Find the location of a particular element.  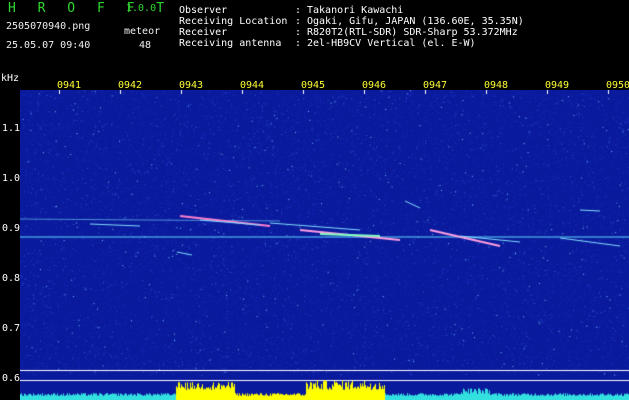

header-value: Takanori Kawachi is located at coordinates (355, 10).